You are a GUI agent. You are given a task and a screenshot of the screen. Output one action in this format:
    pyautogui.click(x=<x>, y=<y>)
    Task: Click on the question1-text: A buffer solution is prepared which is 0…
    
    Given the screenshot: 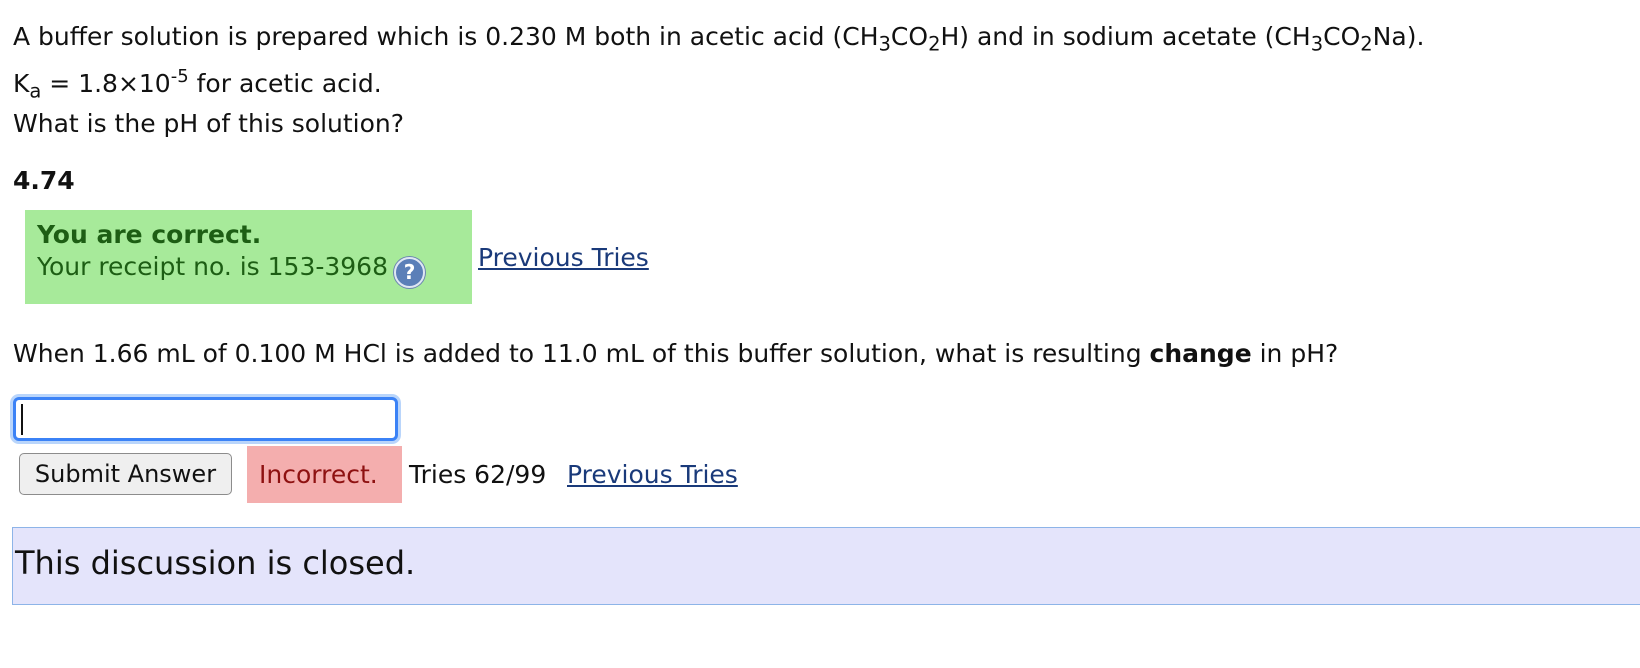 What is the action you would take?
    pyautogui.click(x=719, y=39)
    